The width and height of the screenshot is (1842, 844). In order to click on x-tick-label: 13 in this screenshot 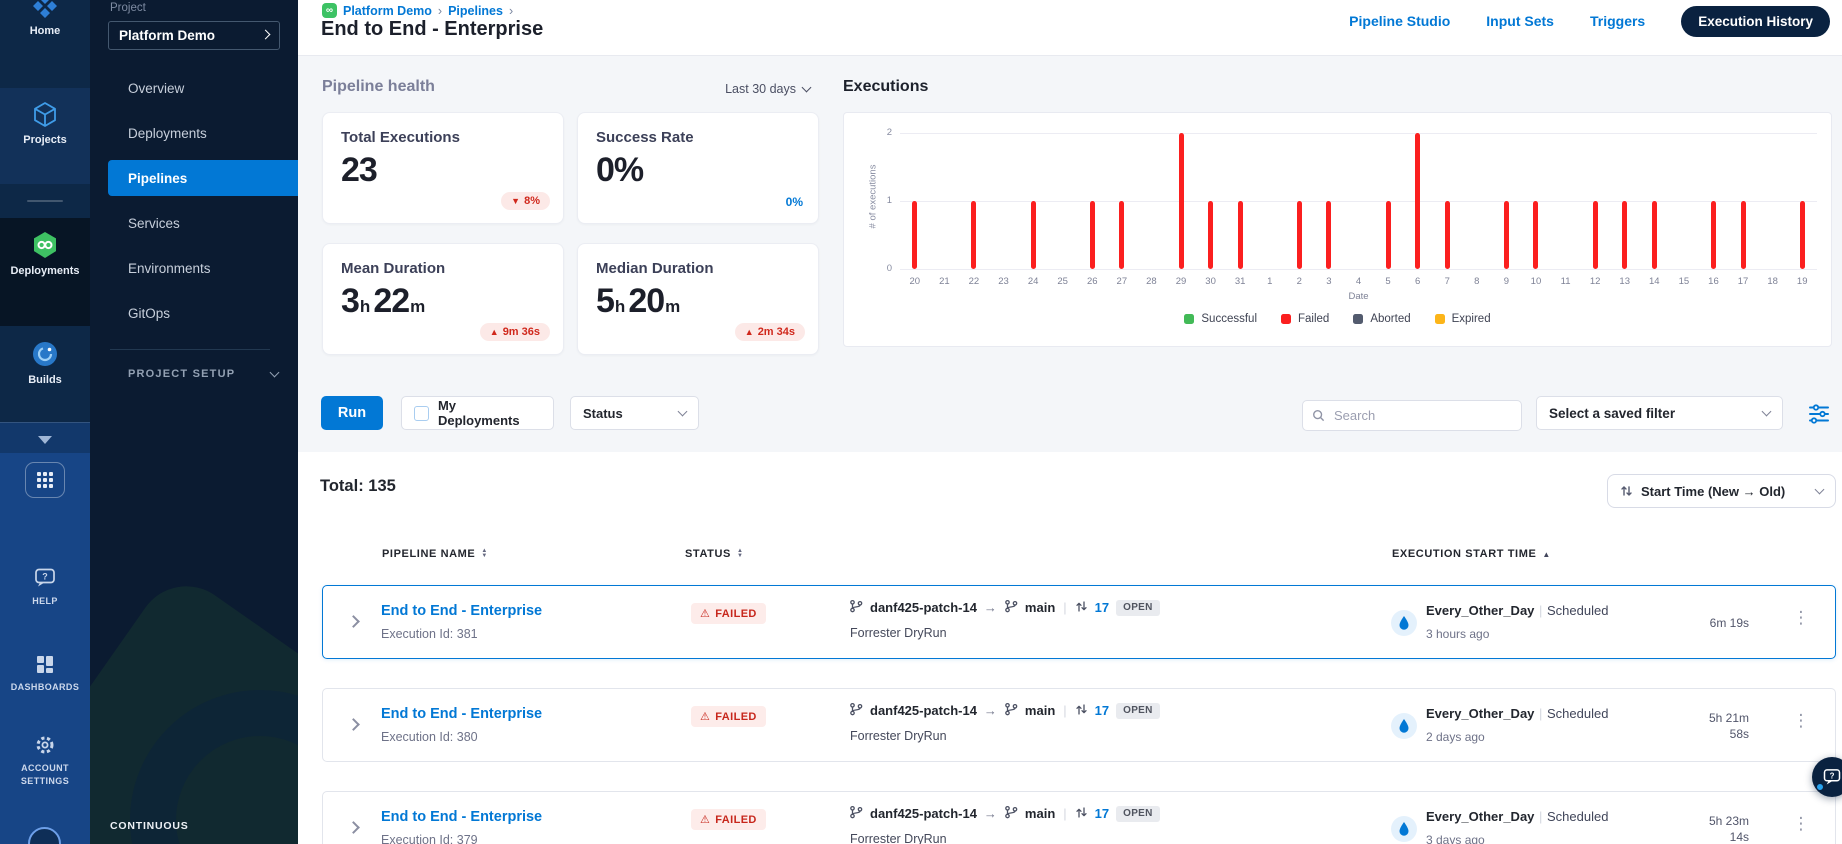, I will do `click(1624, 281)`.